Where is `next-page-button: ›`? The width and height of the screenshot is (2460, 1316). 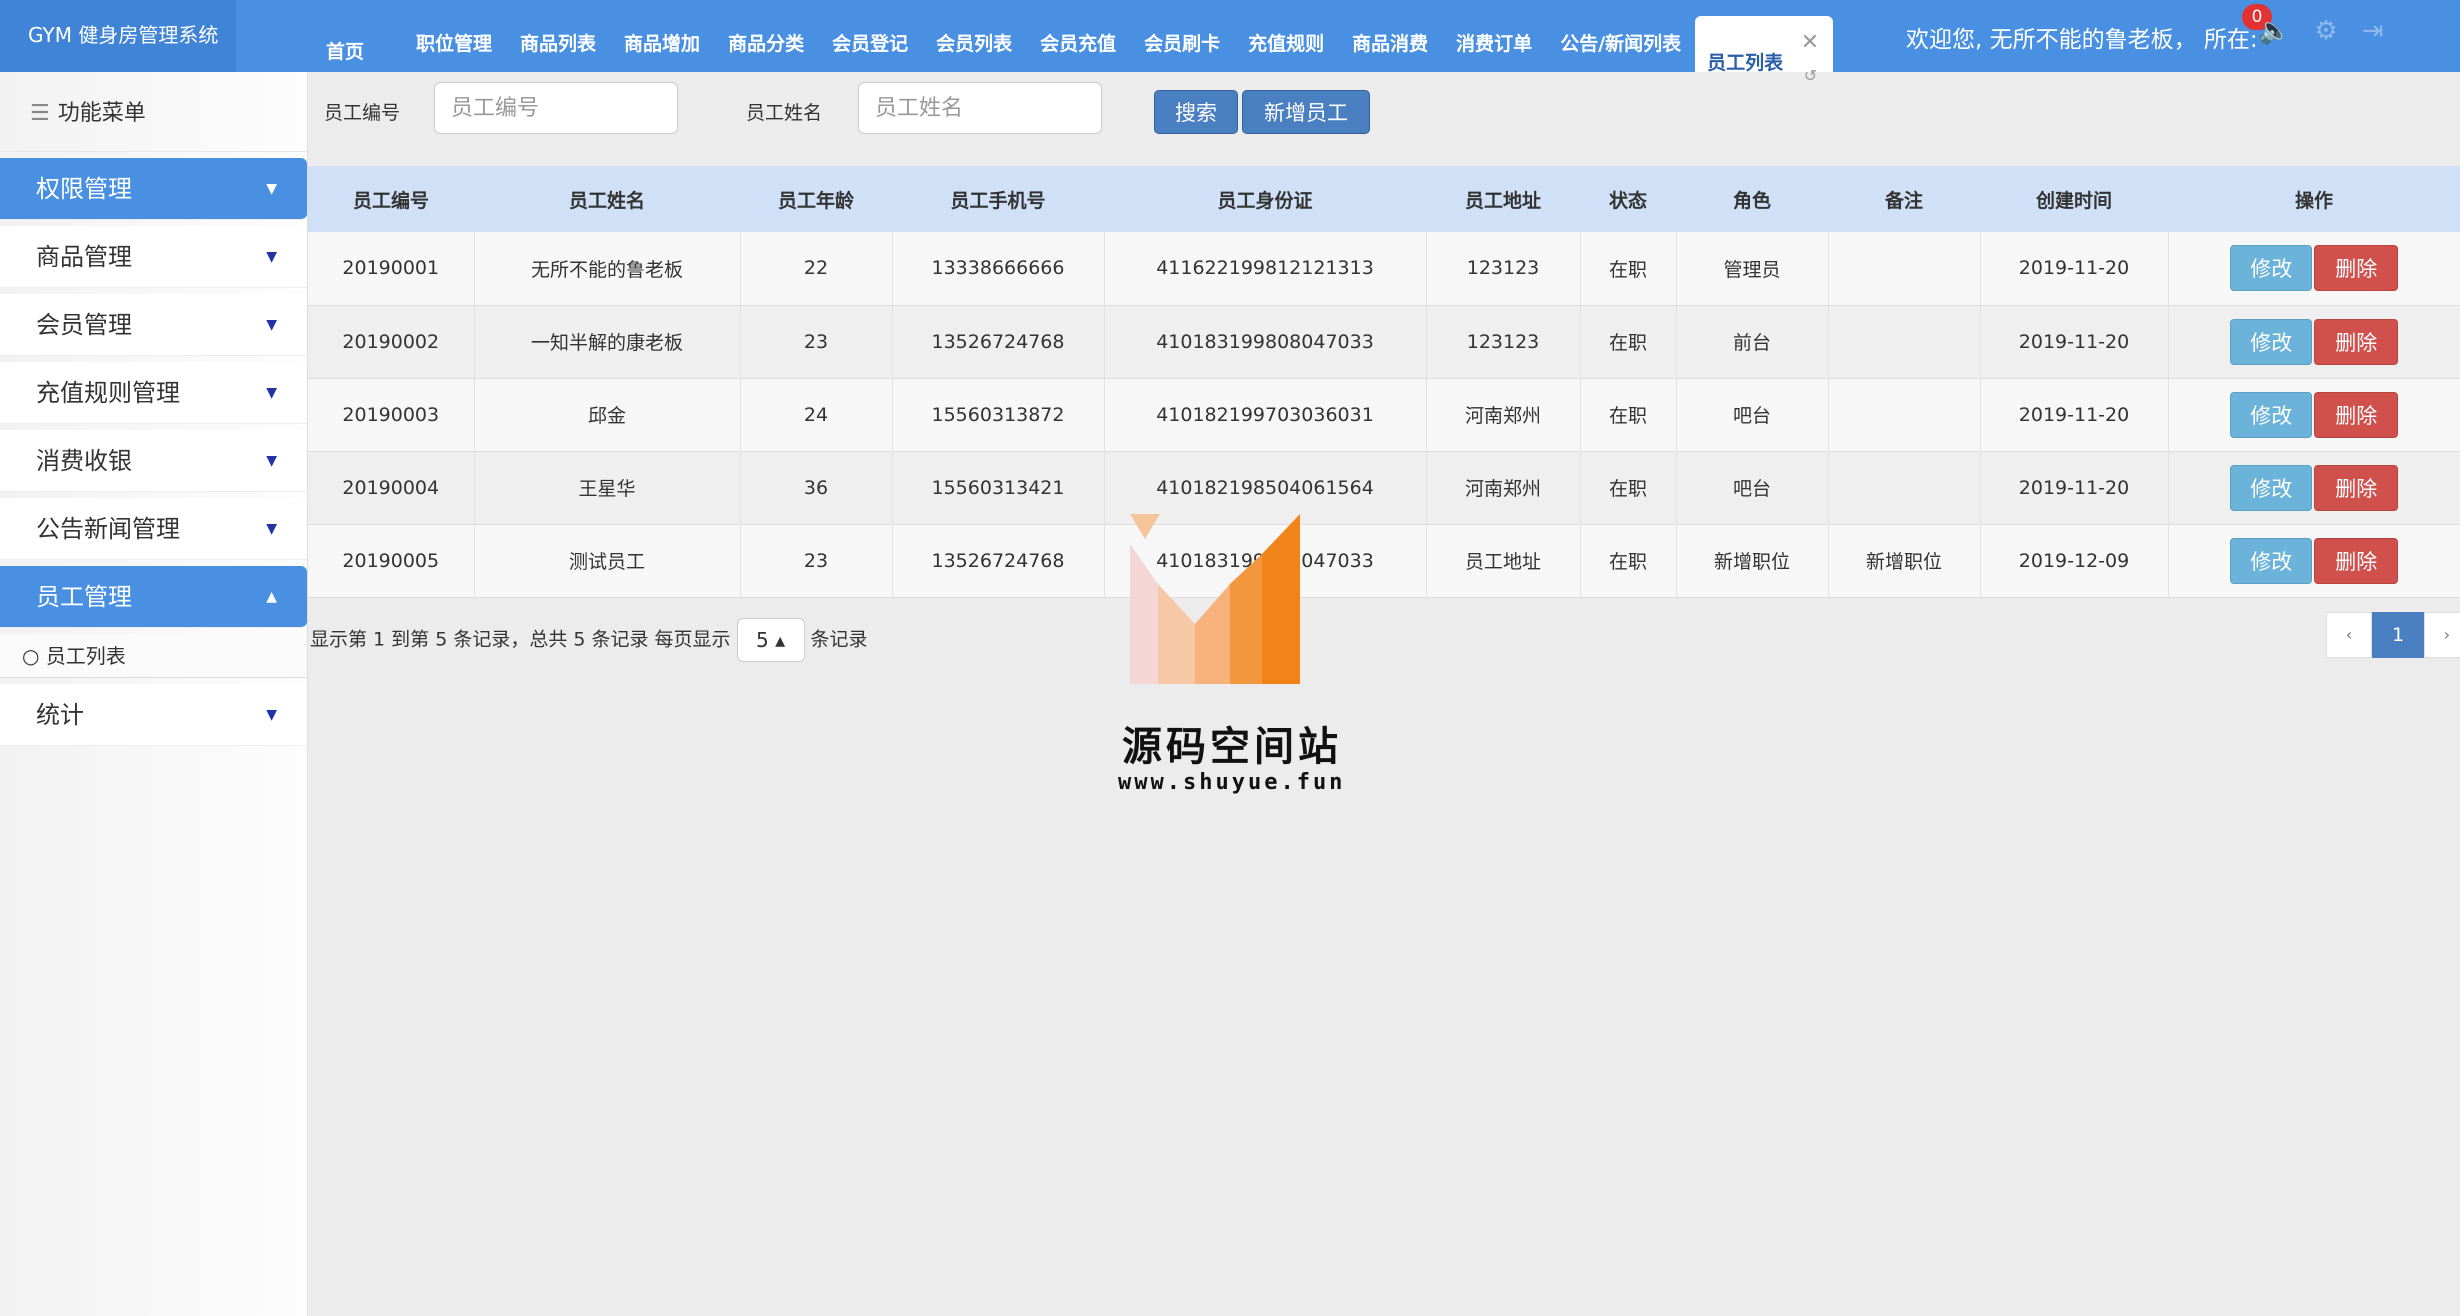 next-page-button: › is located at coordinates (2442, 635).